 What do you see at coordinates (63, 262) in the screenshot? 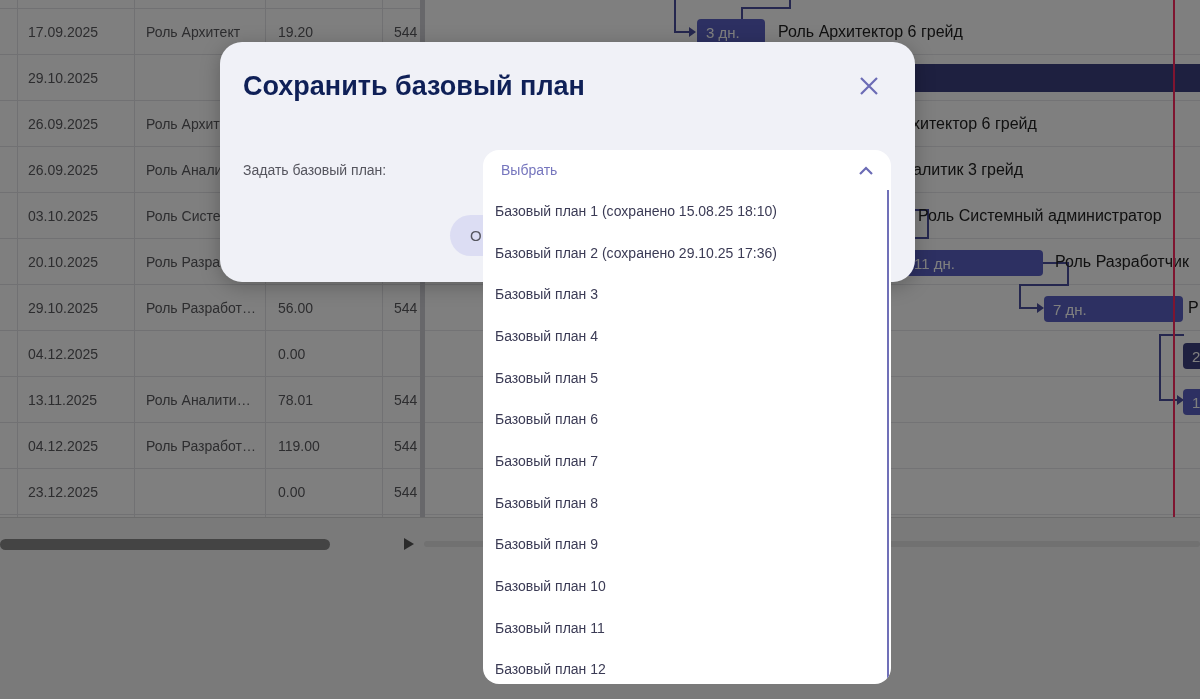
I see `table-cell: 20.10.2025` at bounding box center [63, 262].